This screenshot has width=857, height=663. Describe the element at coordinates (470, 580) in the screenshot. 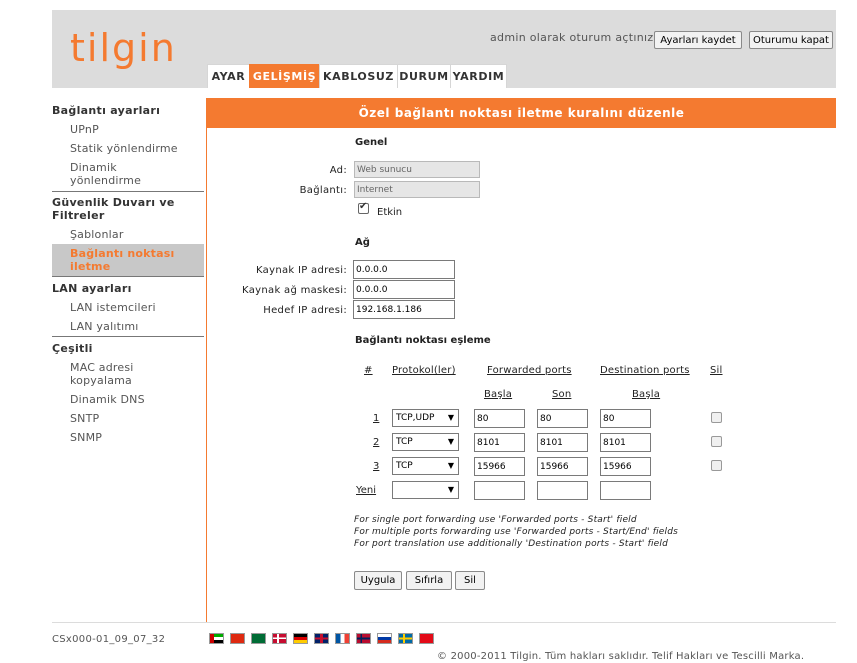

I see `delete-button: Sil` at that location.